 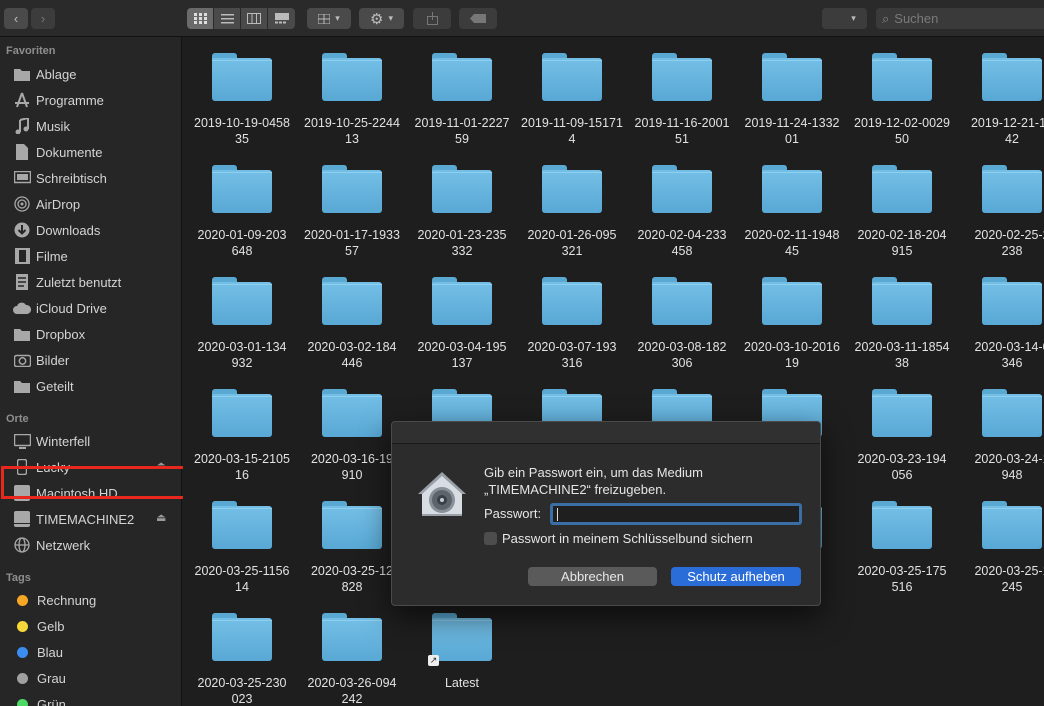 What do you see at coordinates (51, 626) in the screenshot?
I see `sidebar-tag-label: Gelb` at bounding box center [51, 626].